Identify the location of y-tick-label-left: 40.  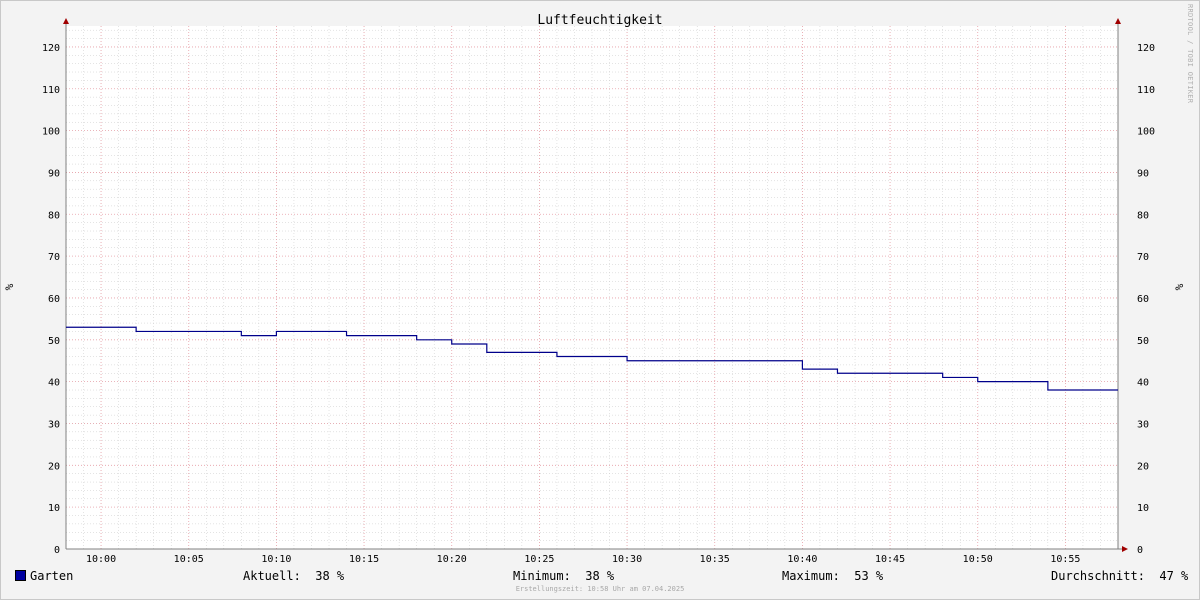
(54, 383).